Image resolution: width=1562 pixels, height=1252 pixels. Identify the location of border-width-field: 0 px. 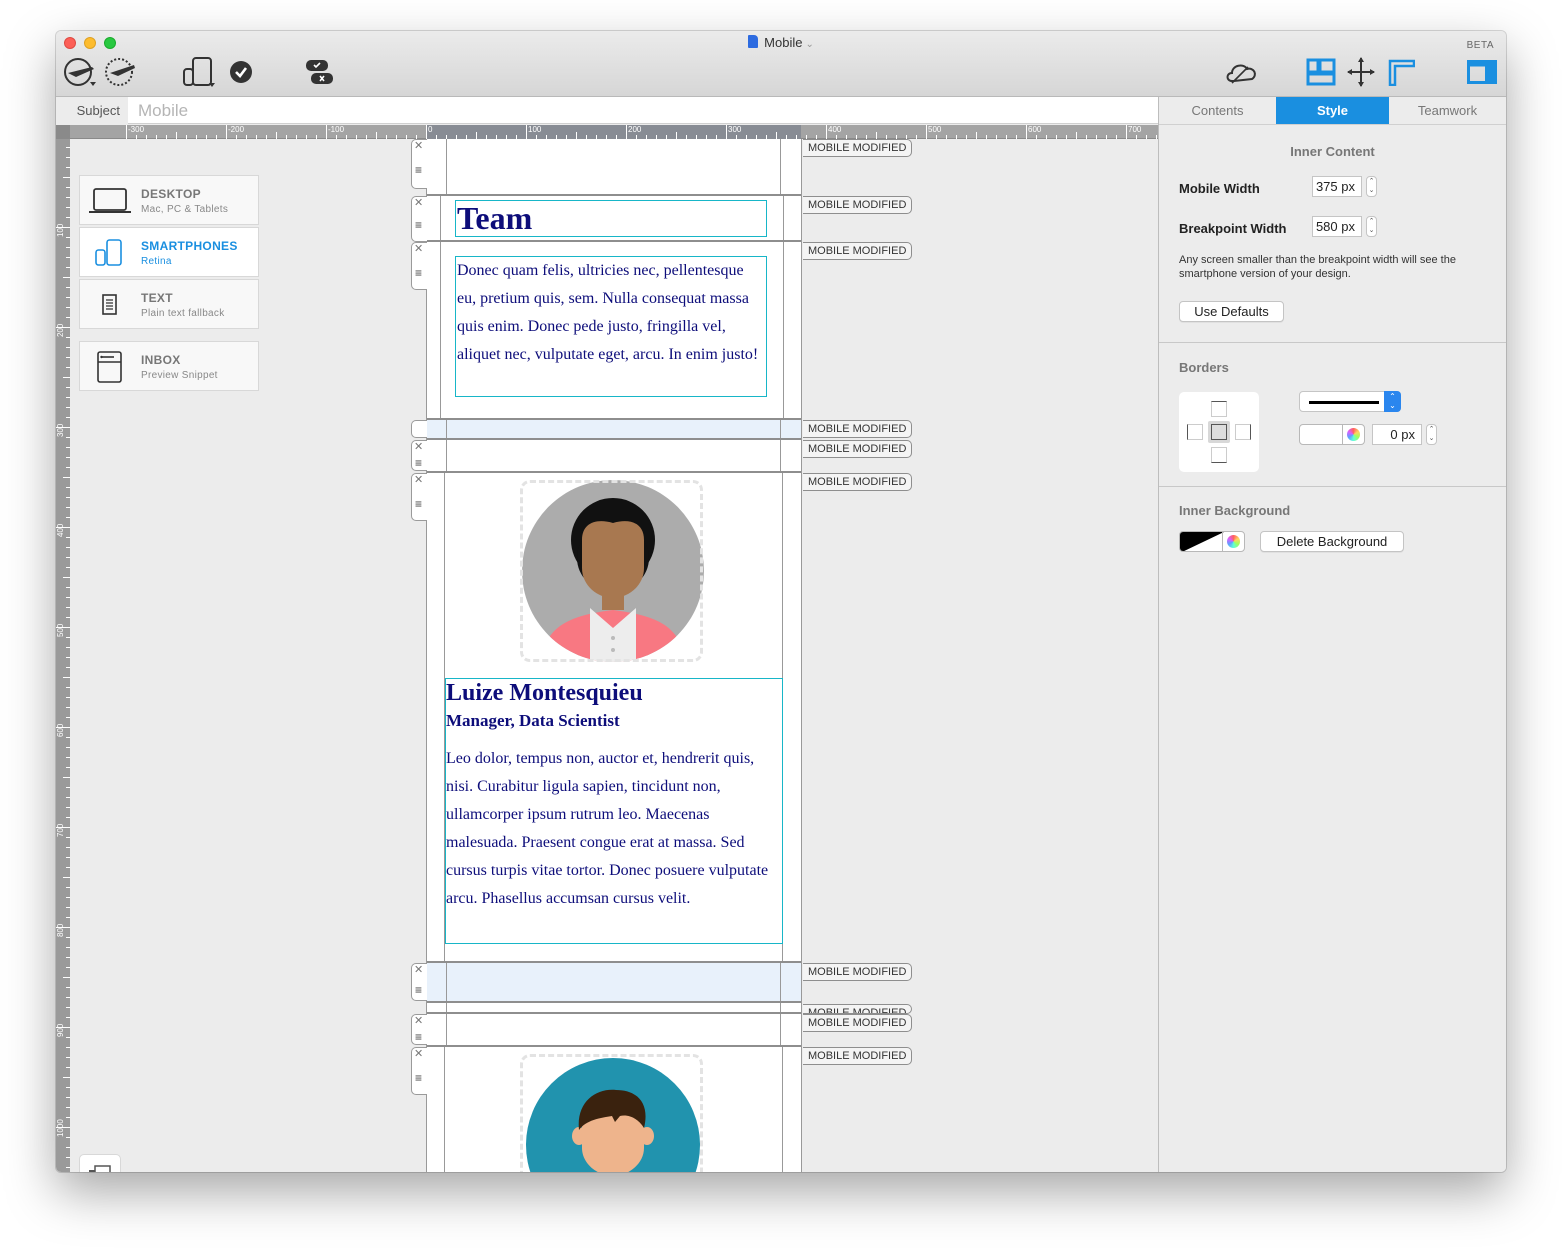
(1397, 434).